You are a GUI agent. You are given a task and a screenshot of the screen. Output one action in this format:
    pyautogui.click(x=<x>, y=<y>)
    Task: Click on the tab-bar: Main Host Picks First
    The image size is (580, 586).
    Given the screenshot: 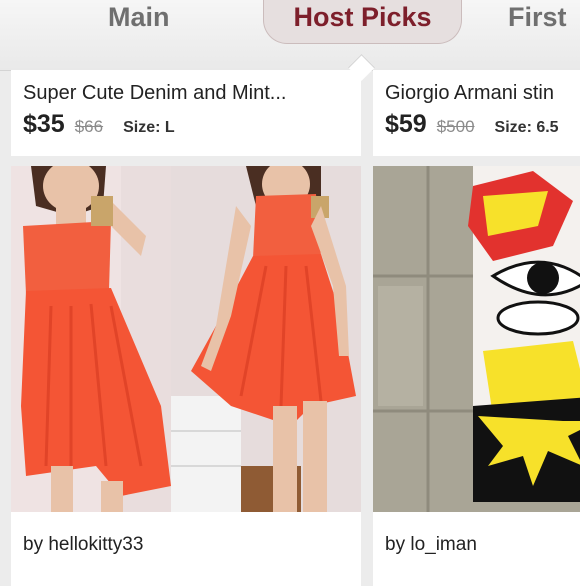 What is the action you would take?
    pyautogui.click(x=290, y=35)
    